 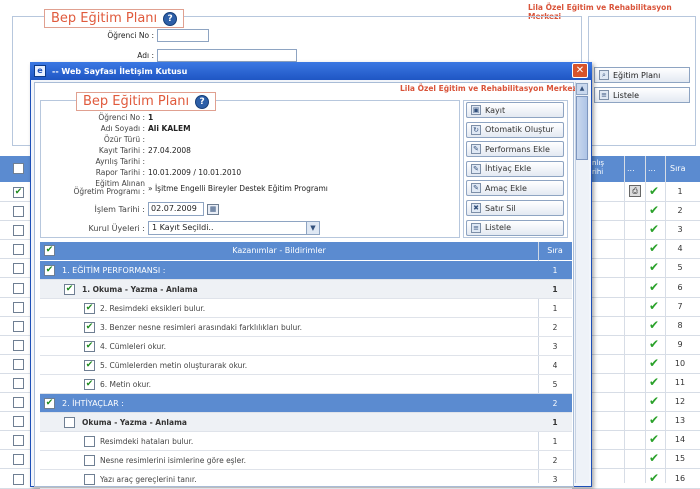 I want to click on scroll-up-button: ▲, so click(x=582, y=89).